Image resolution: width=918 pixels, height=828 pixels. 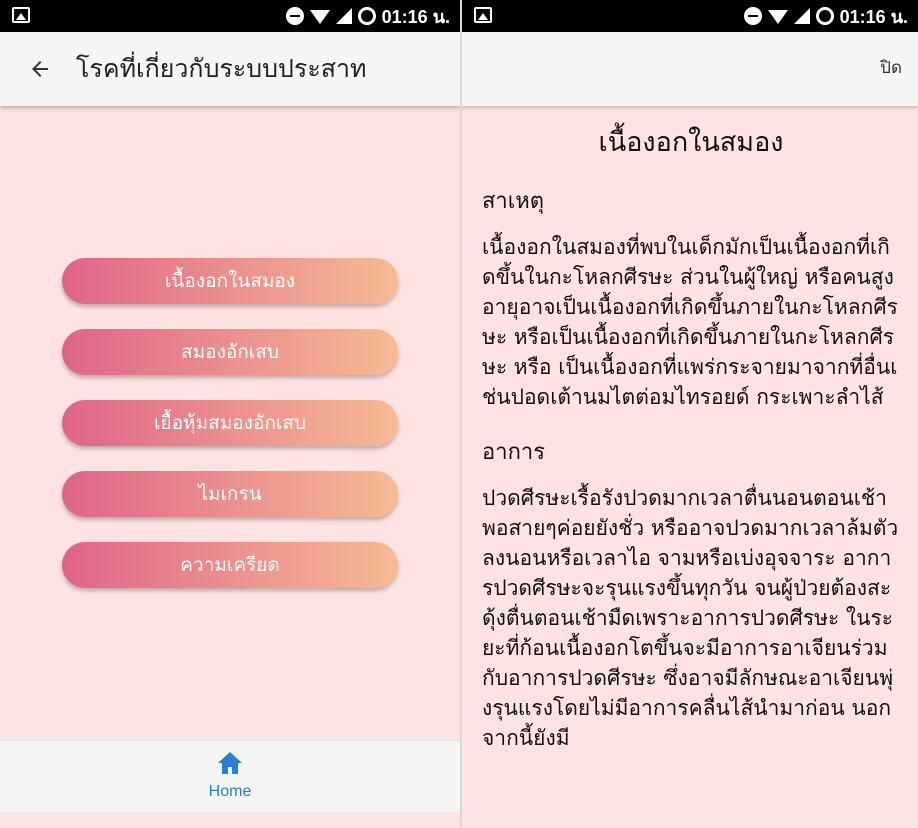 What do you see at coordinates (514, 452) in the screenshot?
I see `section-heading-symptoms: อาการ` at bounding box center [514, 452].